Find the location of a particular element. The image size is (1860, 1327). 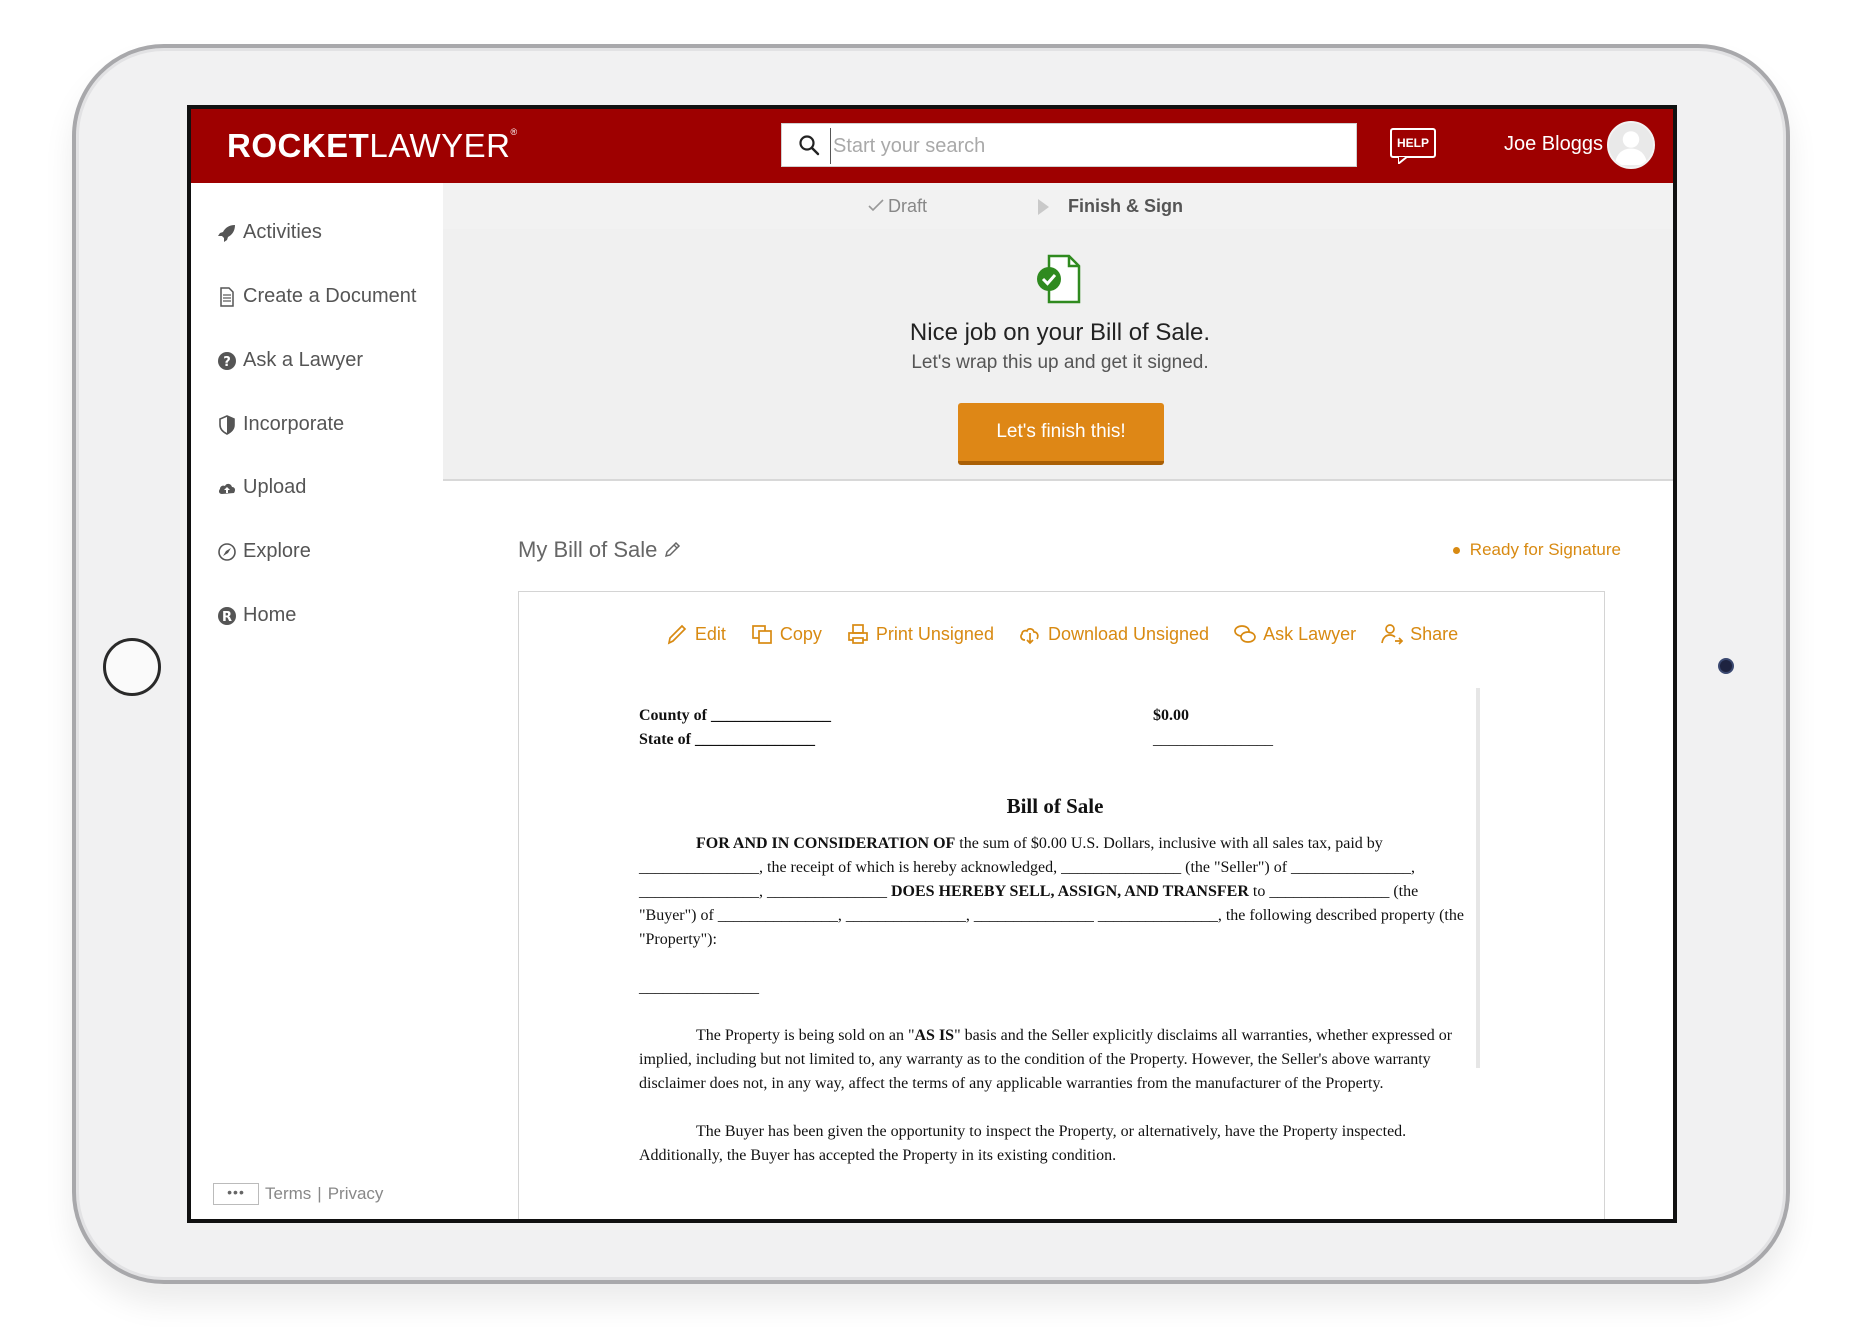

sidebar-item-label: Upload is located at coordinates (275, 487).